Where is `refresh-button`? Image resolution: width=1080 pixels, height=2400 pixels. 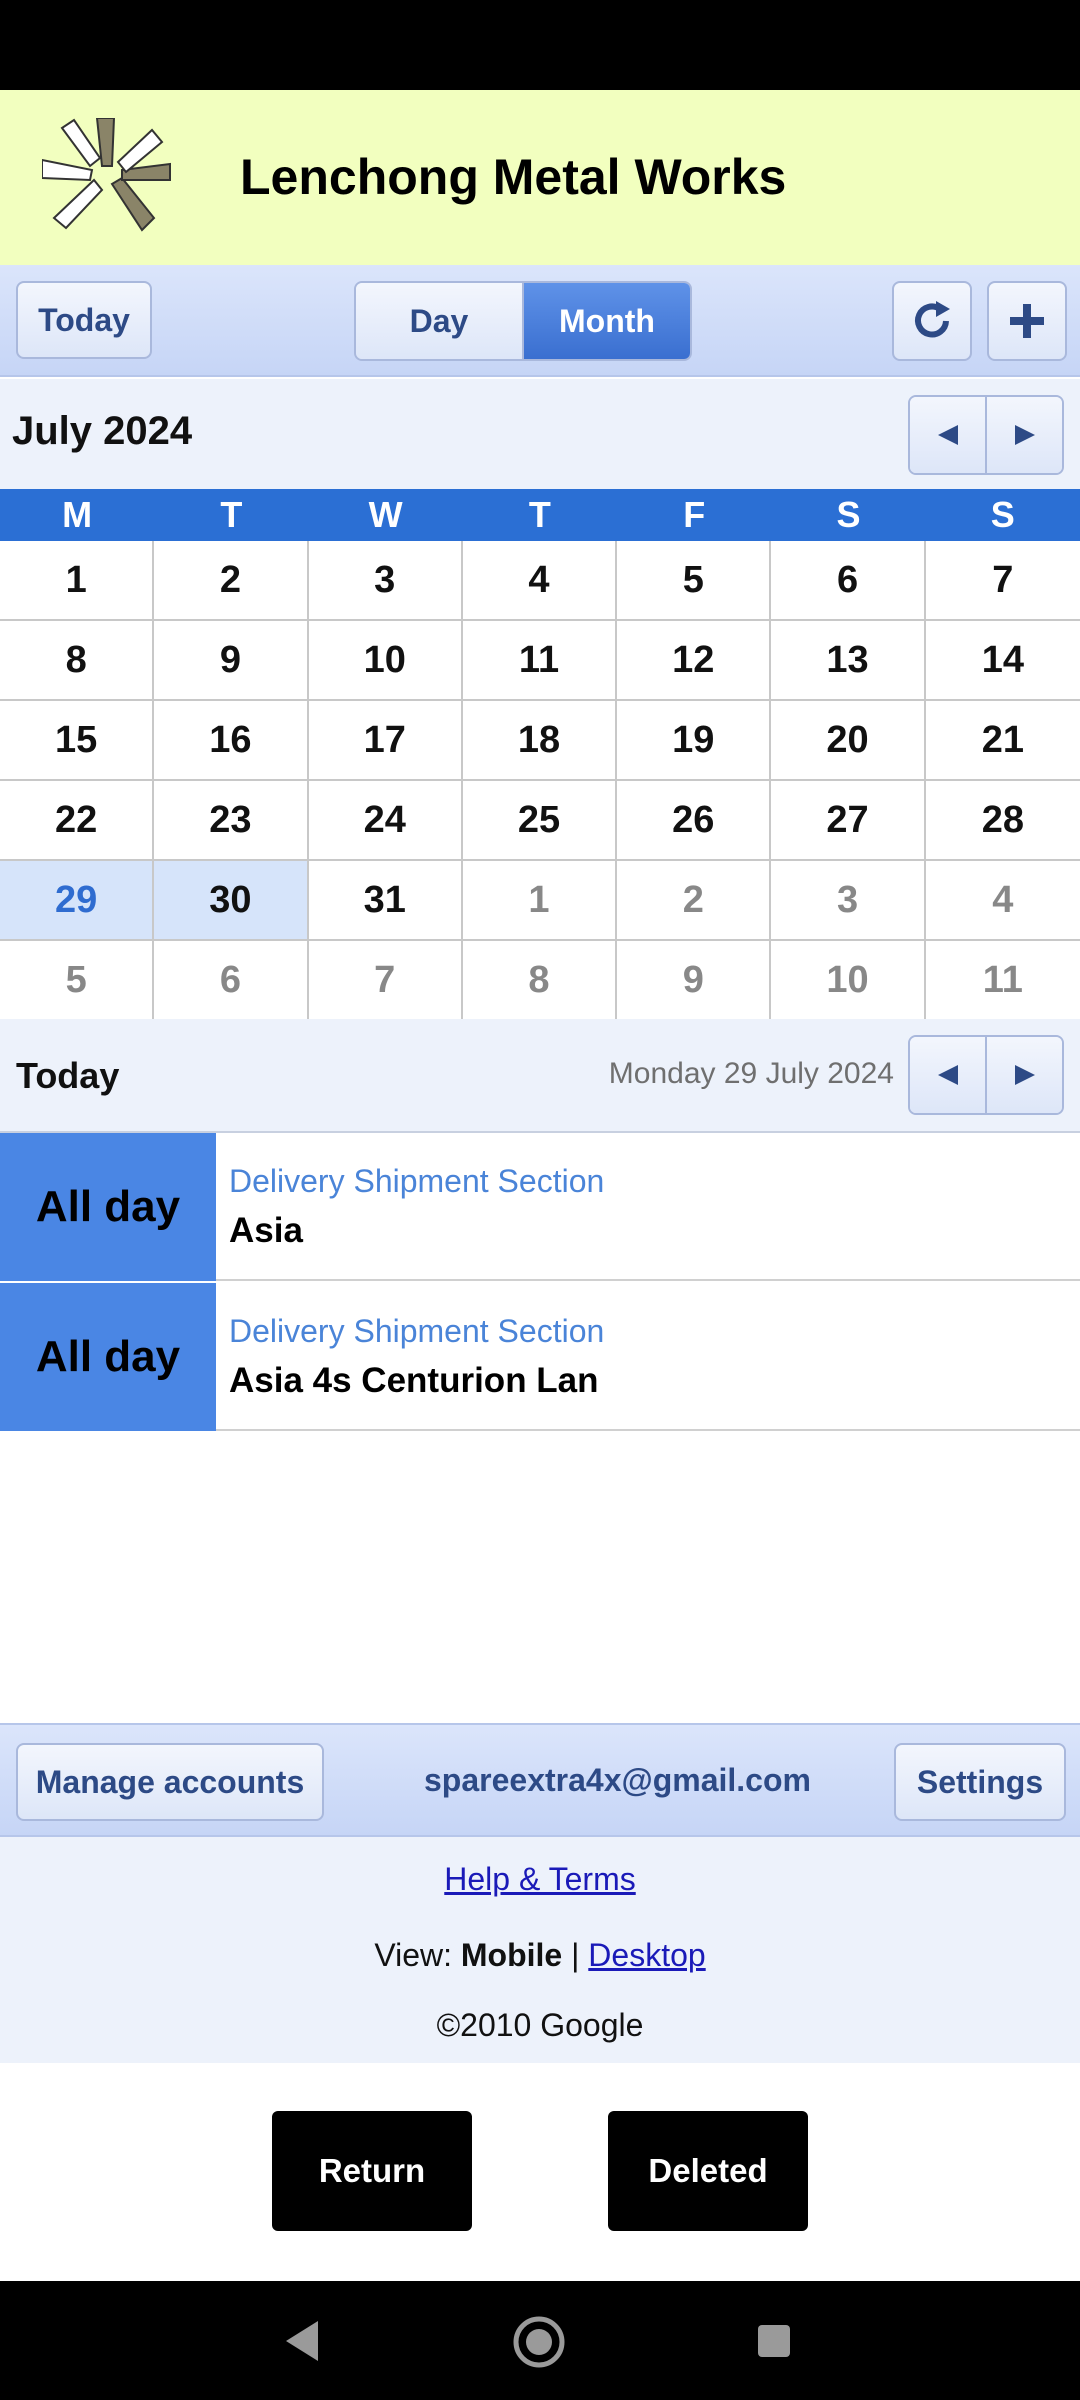
refresh-button is located at coordinates (932, 321).